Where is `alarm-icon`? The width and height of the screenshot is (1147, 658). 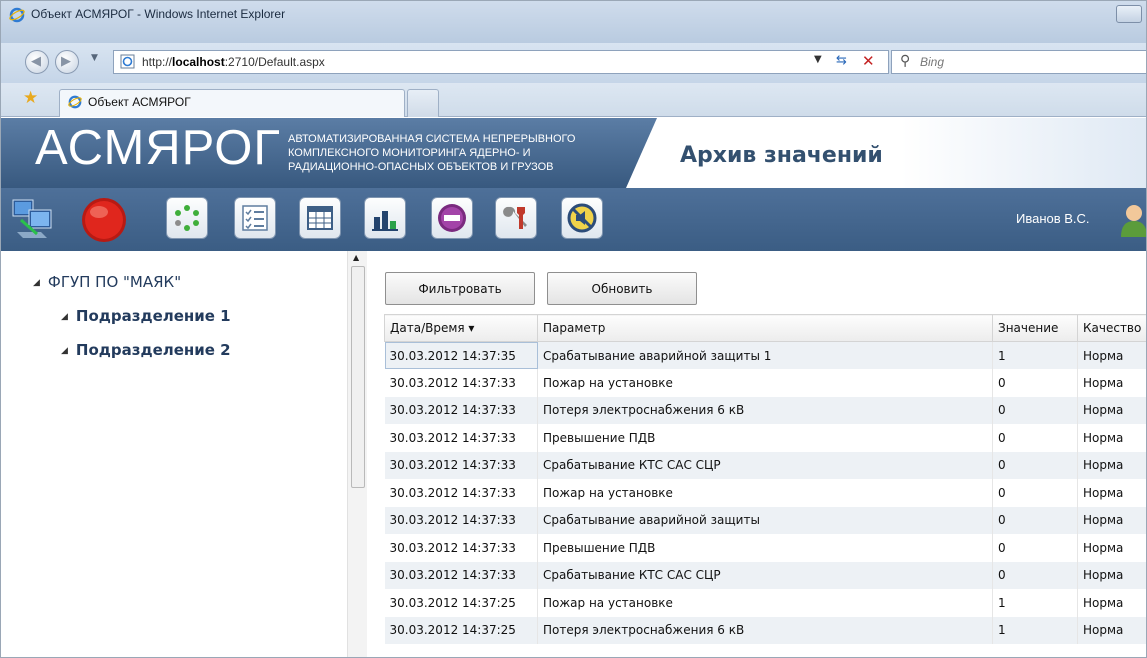 alarm-icon is located at coordinates (104, 220).